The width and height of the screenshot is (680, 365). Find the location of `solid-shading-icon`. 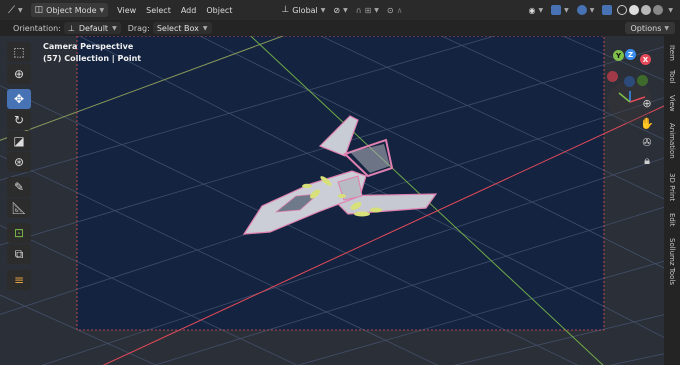

solid-shading-icon is located at coordinates (634, 10).